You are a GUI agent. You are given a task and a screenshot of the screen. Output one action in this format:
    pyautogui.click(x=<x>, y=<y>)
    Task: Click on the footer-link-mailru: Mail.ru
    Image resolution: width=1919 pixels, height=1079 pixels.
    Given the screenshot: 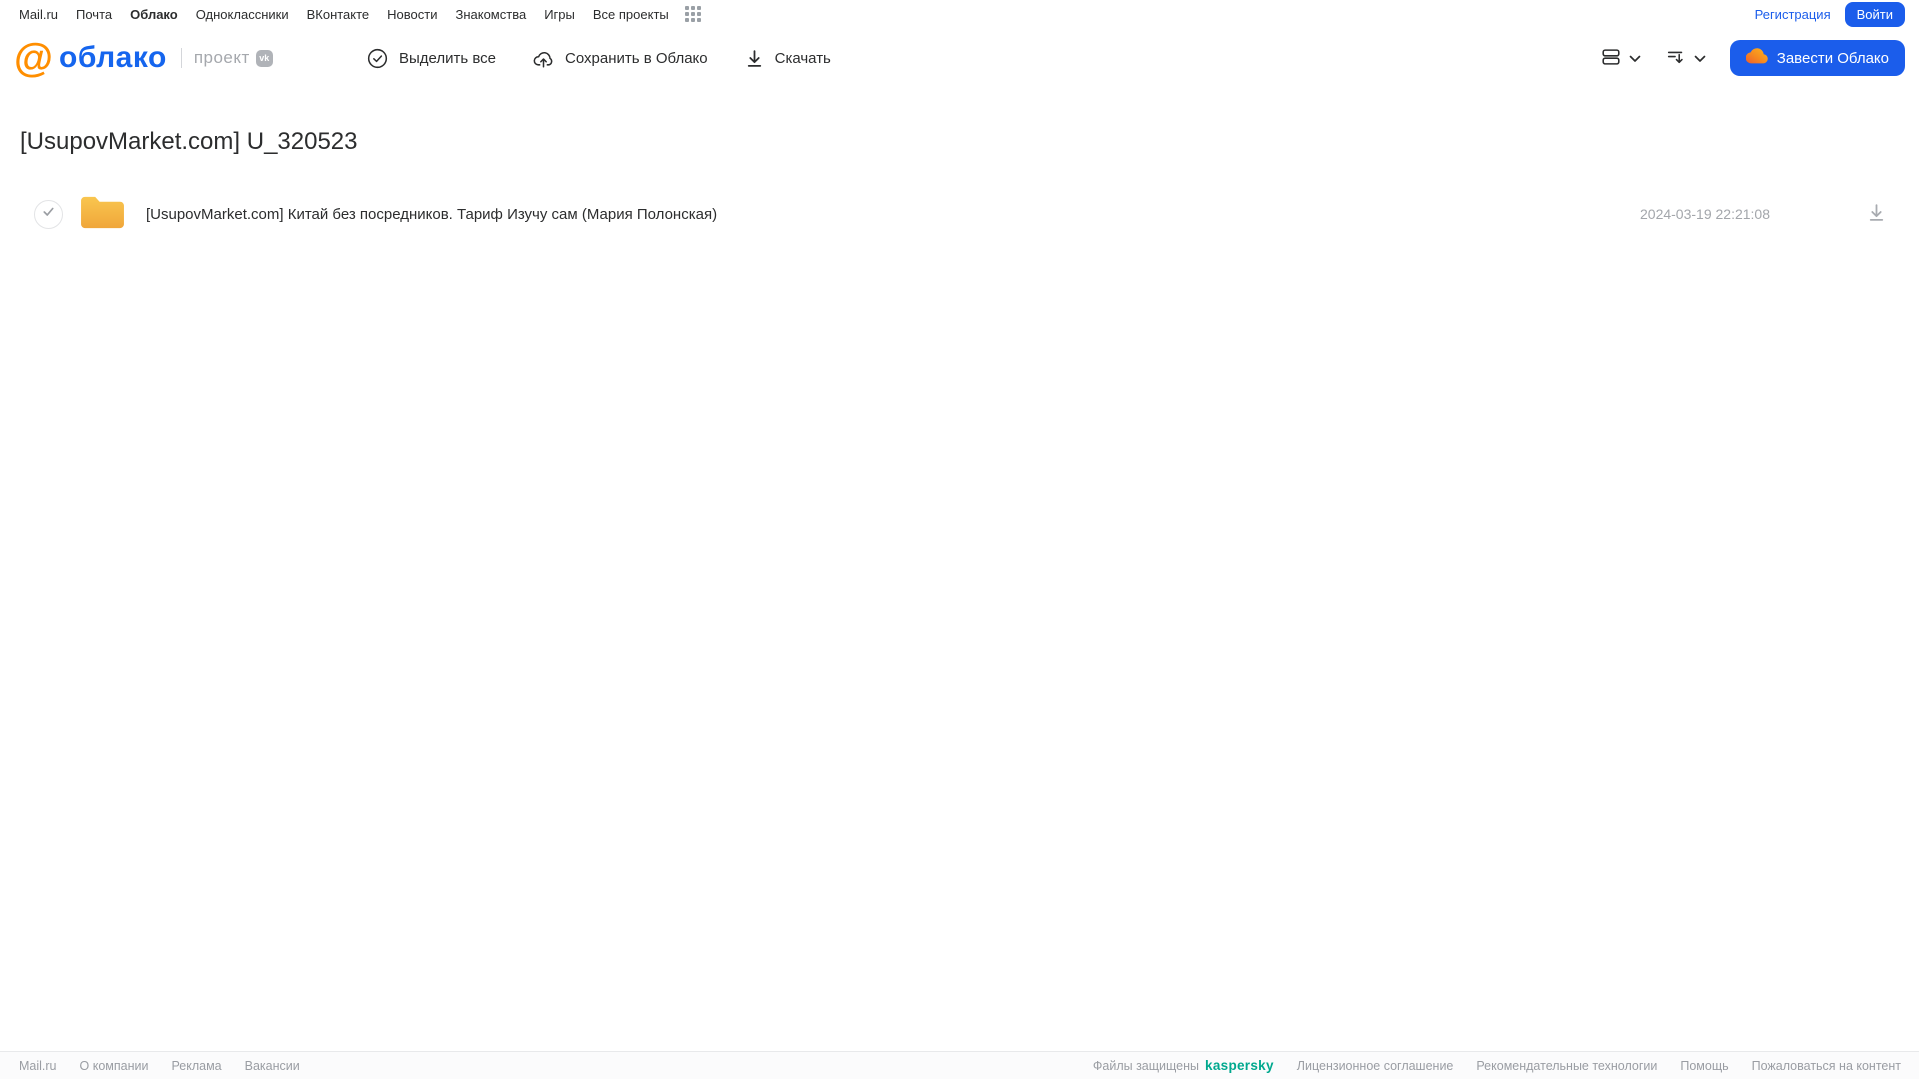 What is the action you would take?
    pyautogui.click(x=38, y=1066)
    